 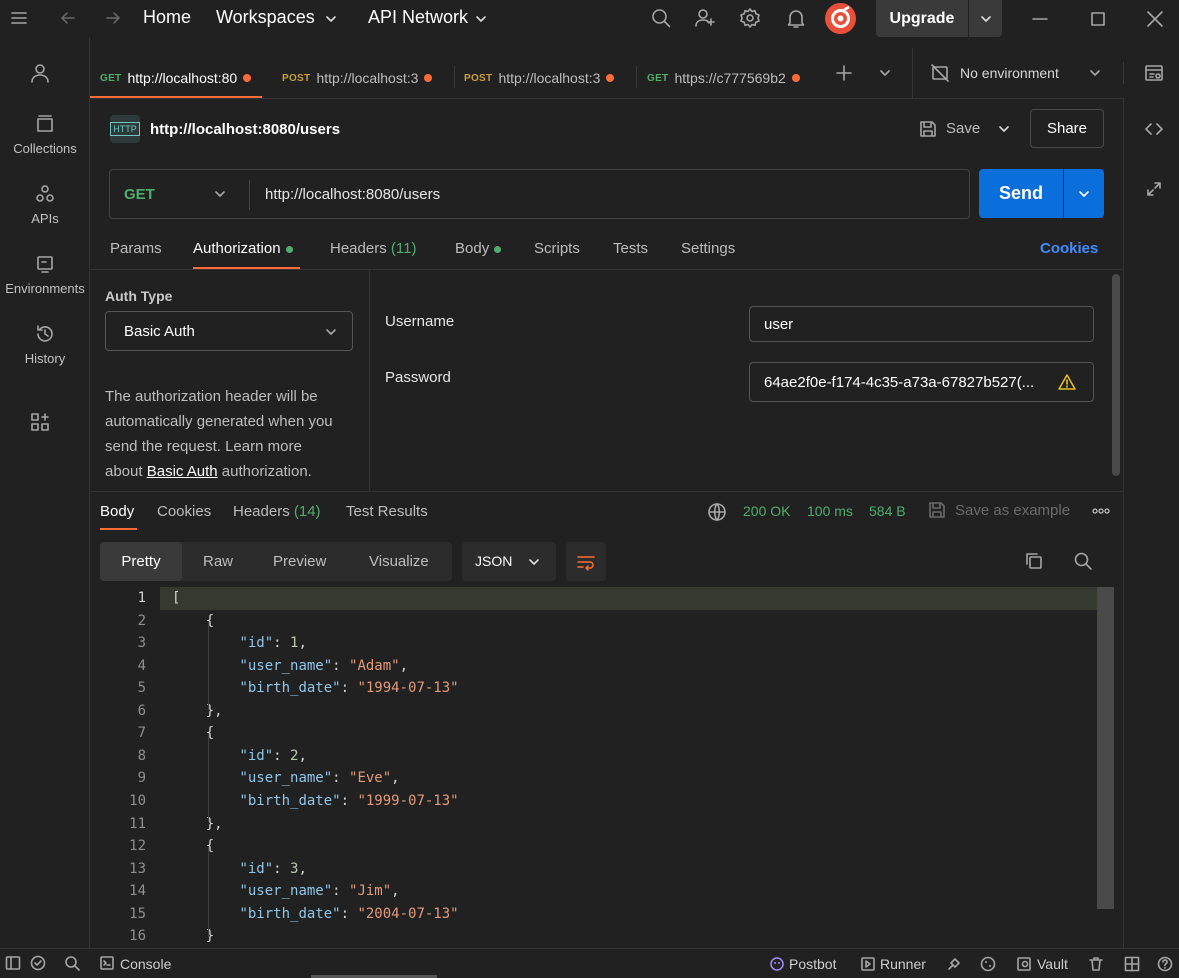 I want to click on search-response-icon, so click(x=1083, y=561).